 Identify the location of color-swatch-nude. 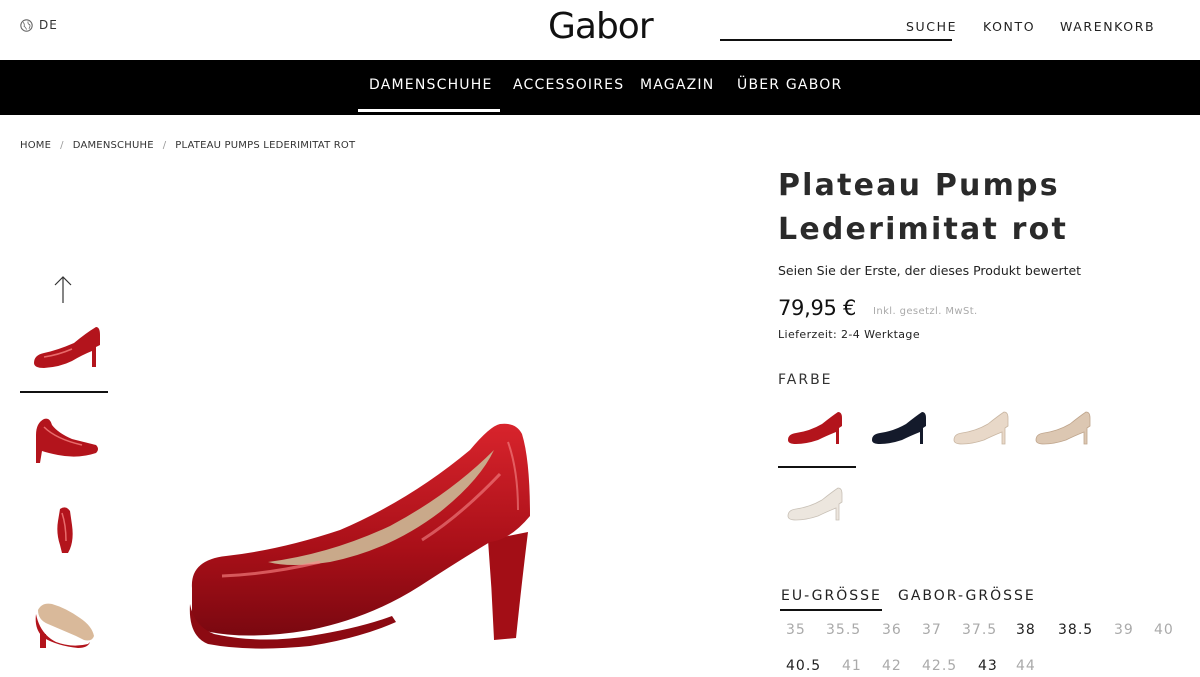
(1065, 429).